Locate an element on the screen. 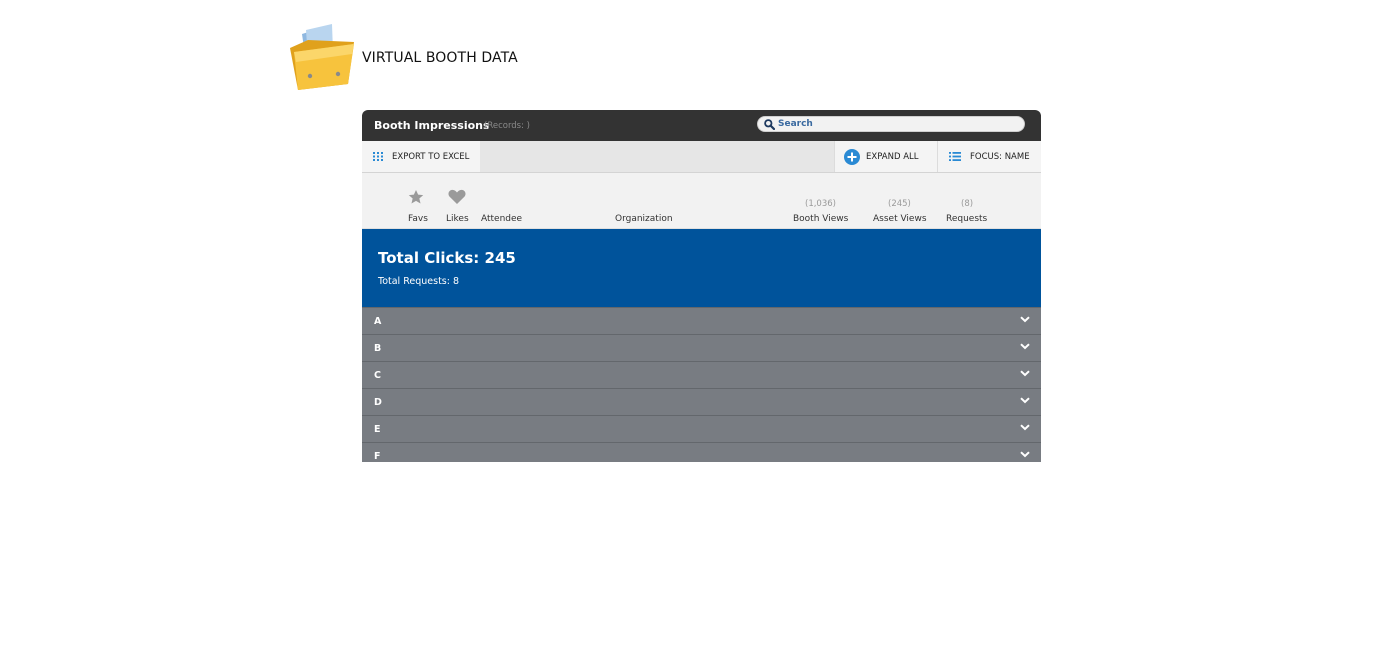 The image size is (1380, 654). col-requests: Requests is located at coordinates (966, 219).